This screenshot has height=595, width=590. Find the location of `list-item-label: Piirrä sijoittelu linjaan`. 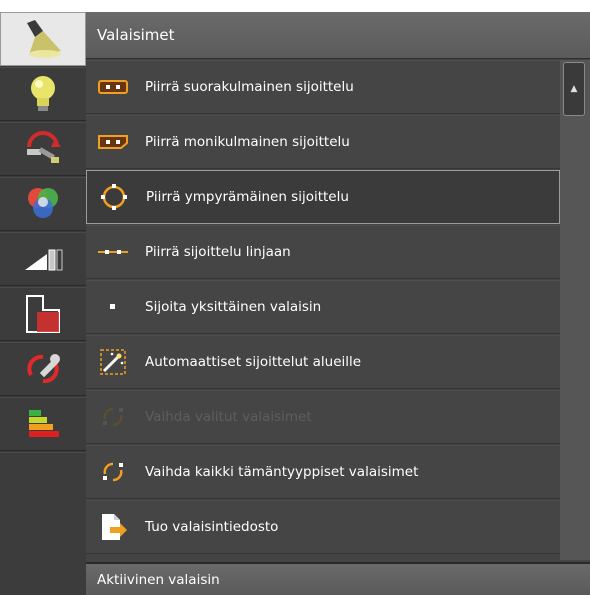

list-item-label: Piirrä sijoittelu linjaan is located at coordinates (218, 252).